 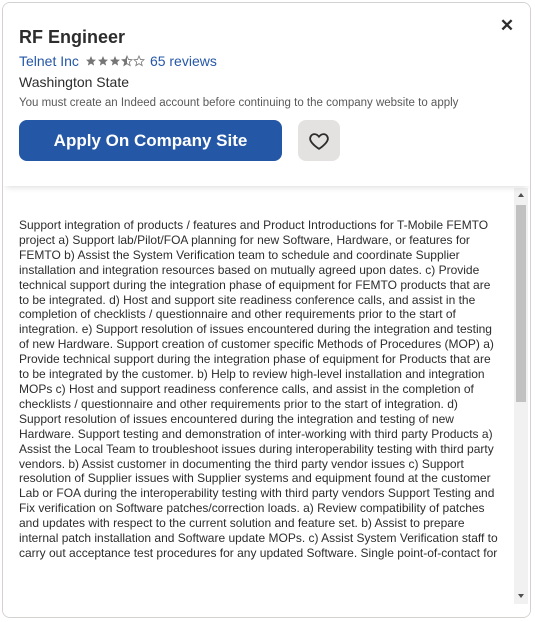 I want to click on company-link: Telnet Inc, so click(x=49, y=61).